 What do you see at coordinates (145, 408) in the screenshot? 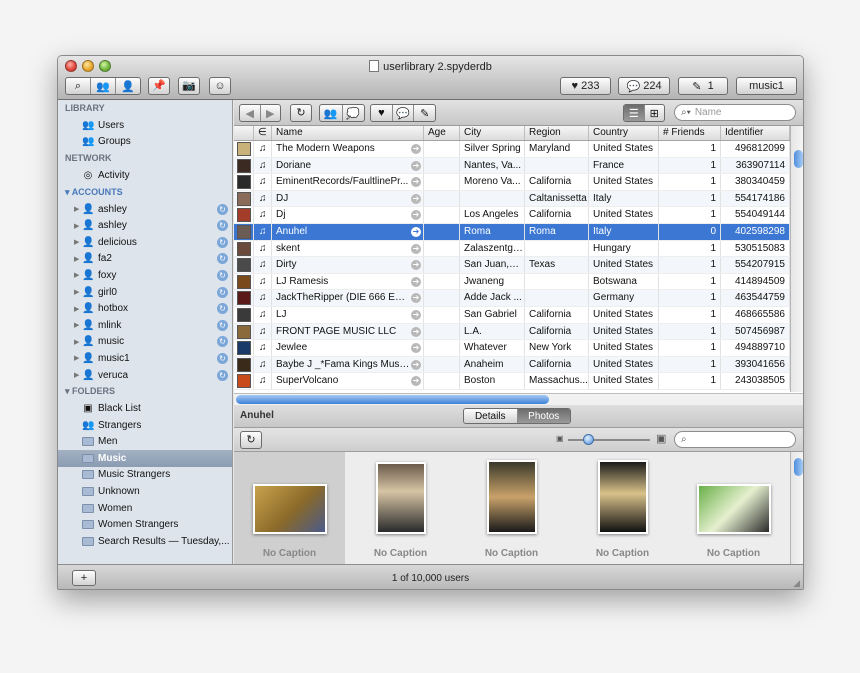
I see `sidebar-item-folder: ▣ Black List` at bounding box center [145, 408].